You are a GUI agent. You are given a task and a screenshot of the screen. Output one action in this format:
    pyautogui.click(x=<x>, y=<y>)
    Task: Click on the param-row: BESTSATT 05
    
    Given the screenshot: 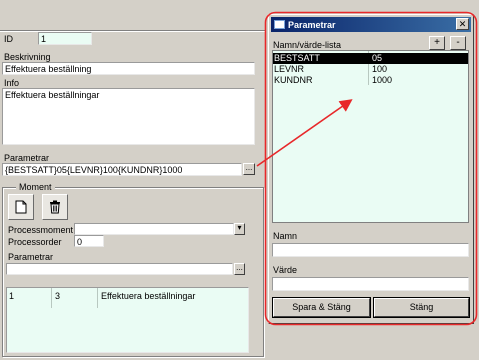 What is the action you would take?
    pyautogui.click(x=370, y=58)
    